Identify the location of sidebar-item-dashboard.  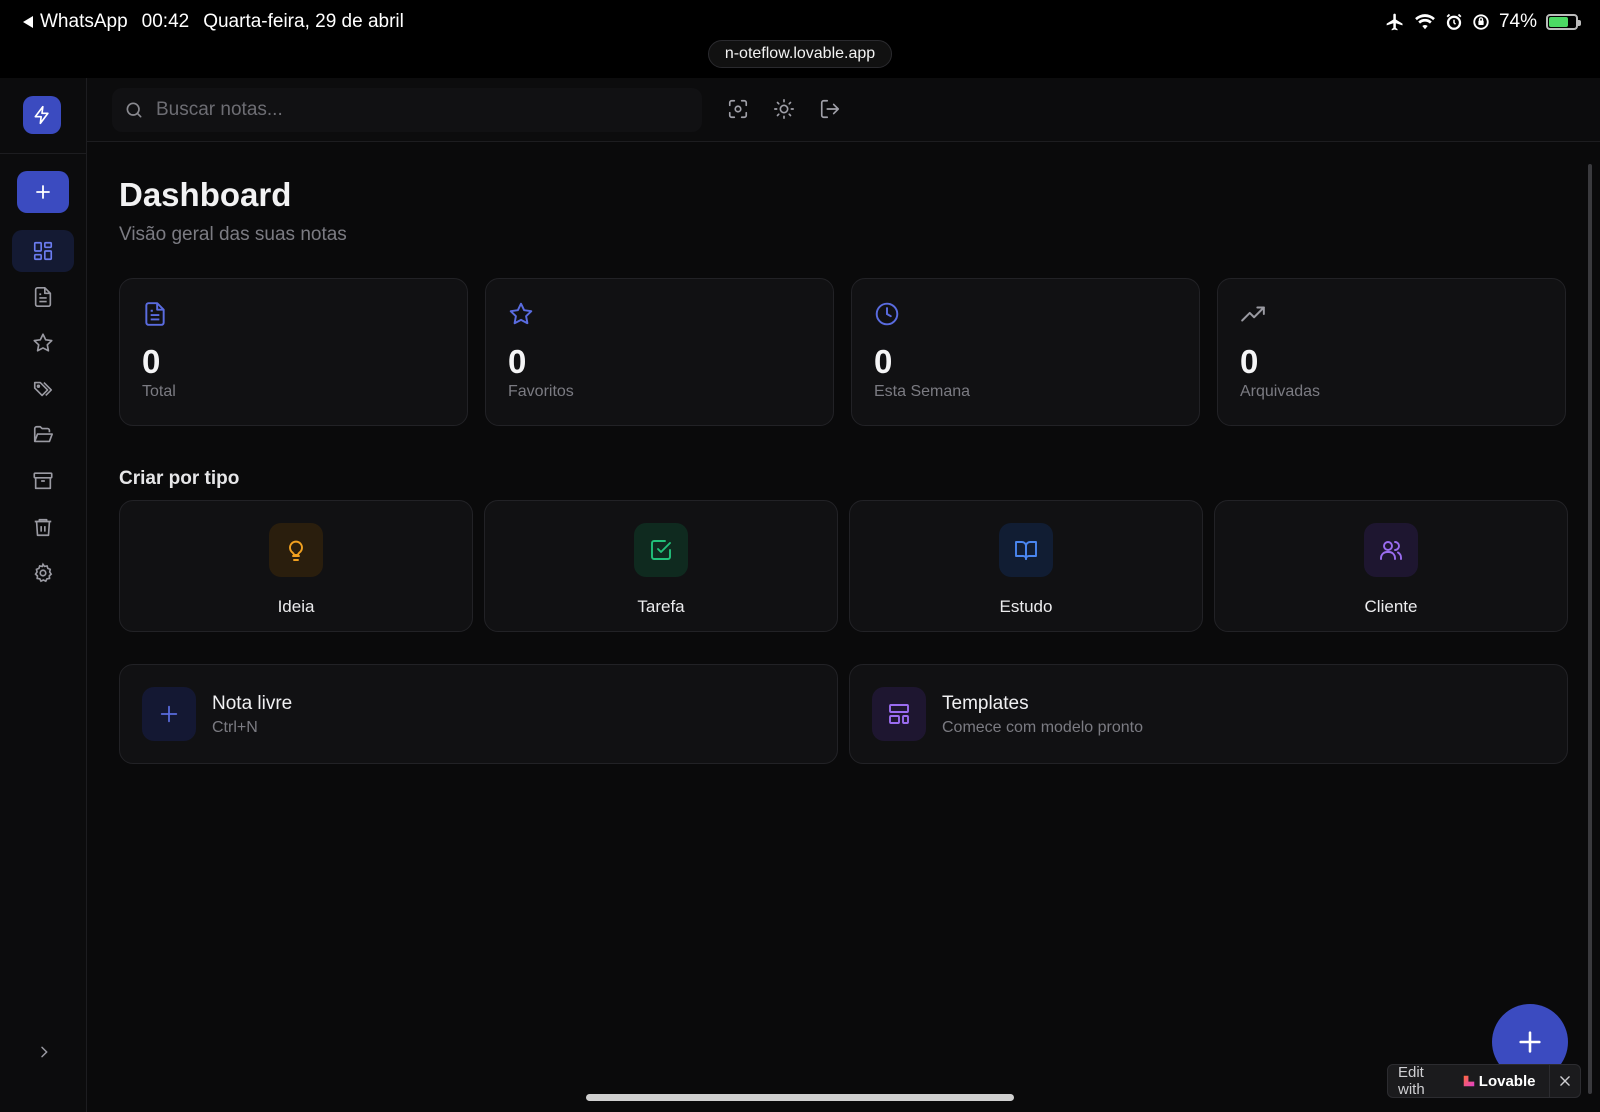
(43, 251).